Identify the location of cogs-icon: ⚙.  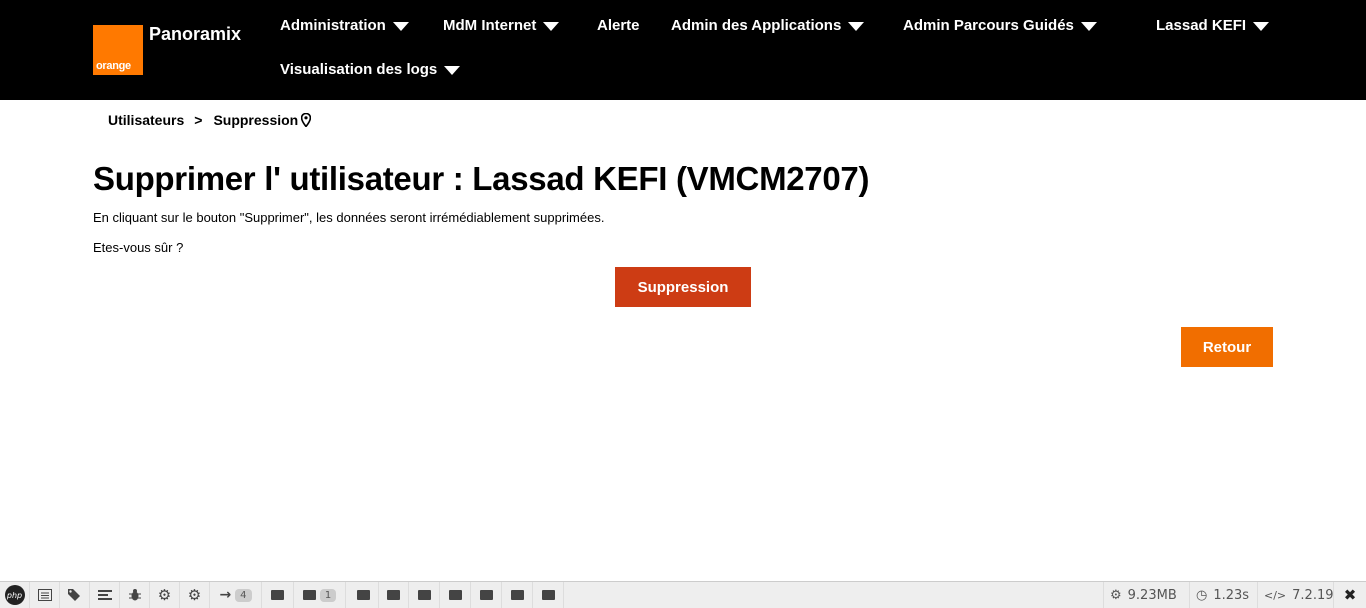
(1116, 595).